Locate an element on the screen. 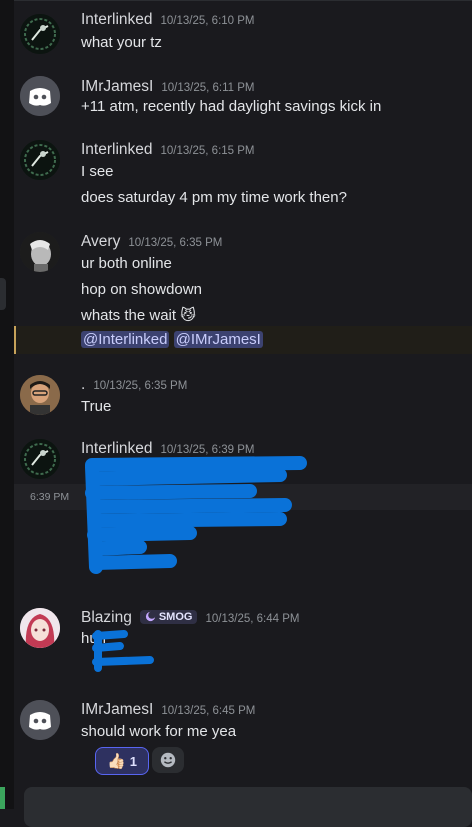 The image size is (472, 827). message-header: Avery 10/13/25, 6:35 PM is located at coordinates (151, 242).